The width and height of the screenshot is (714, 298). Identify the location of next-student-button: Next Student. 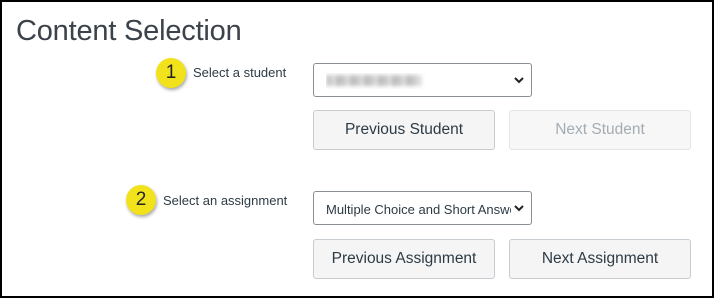
(600, 130).